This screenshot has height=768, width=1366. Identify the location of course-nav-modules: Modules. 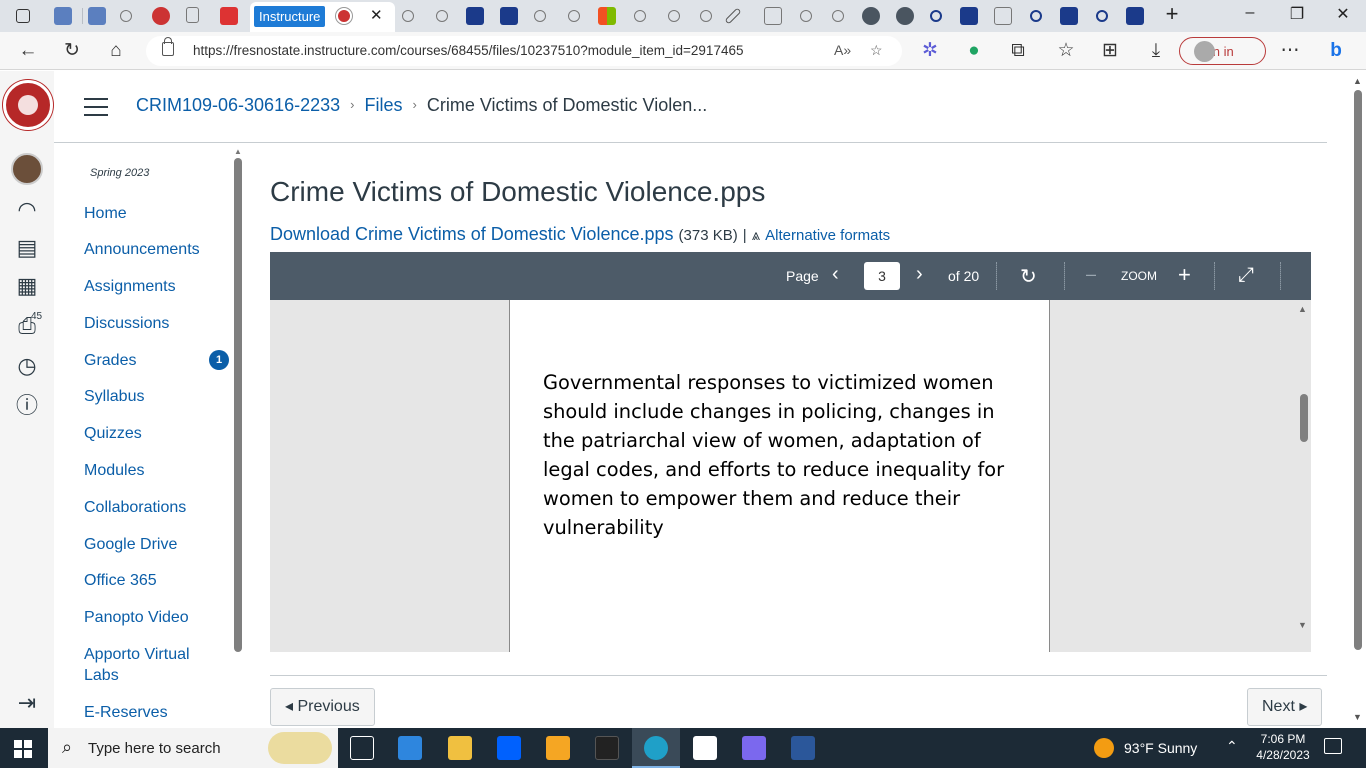
(154, 470).